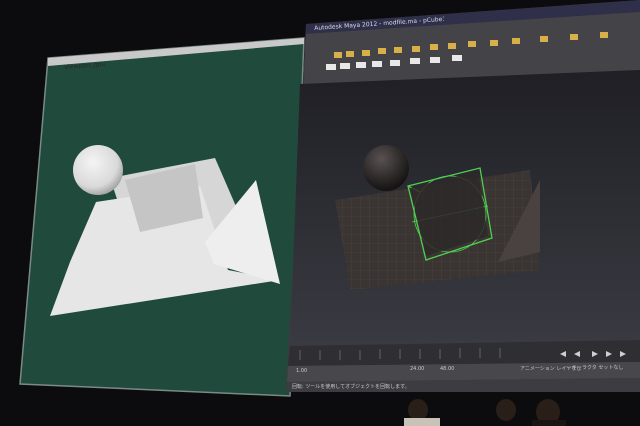 This screenshot has width=640, height=426. Describe the element at coordinates (485, 412) in the screenshot. I see `presenters` at that location.